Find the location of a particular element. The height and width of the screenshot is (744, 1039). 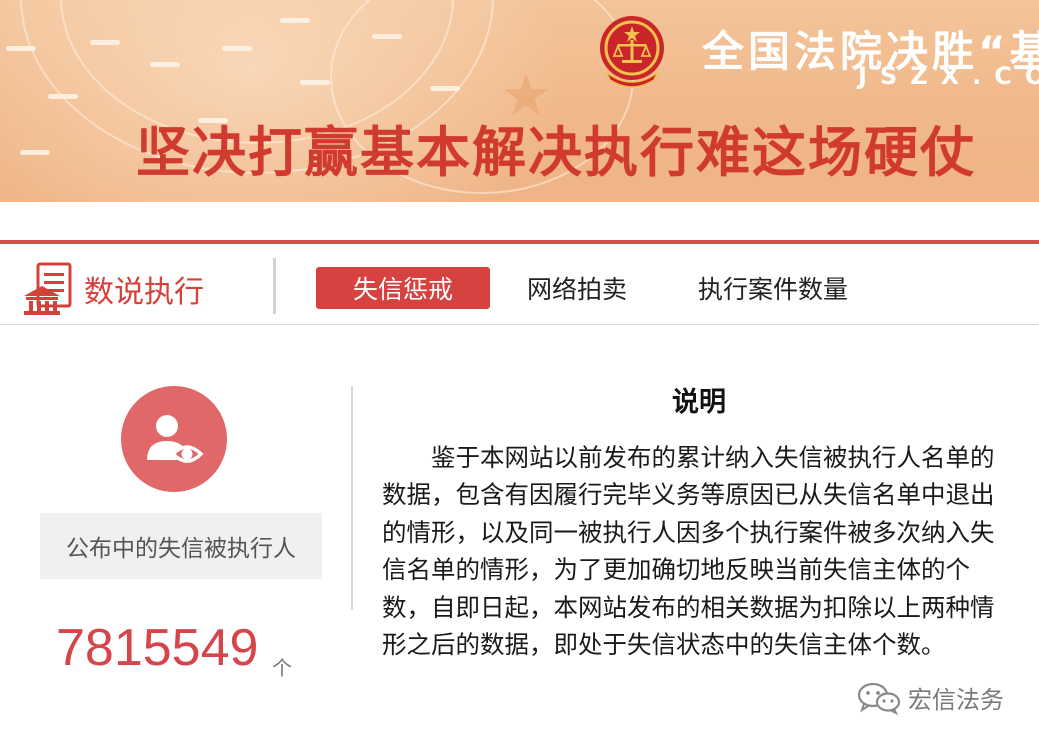

court-emblem-icon is located at coordinates (632, 52).